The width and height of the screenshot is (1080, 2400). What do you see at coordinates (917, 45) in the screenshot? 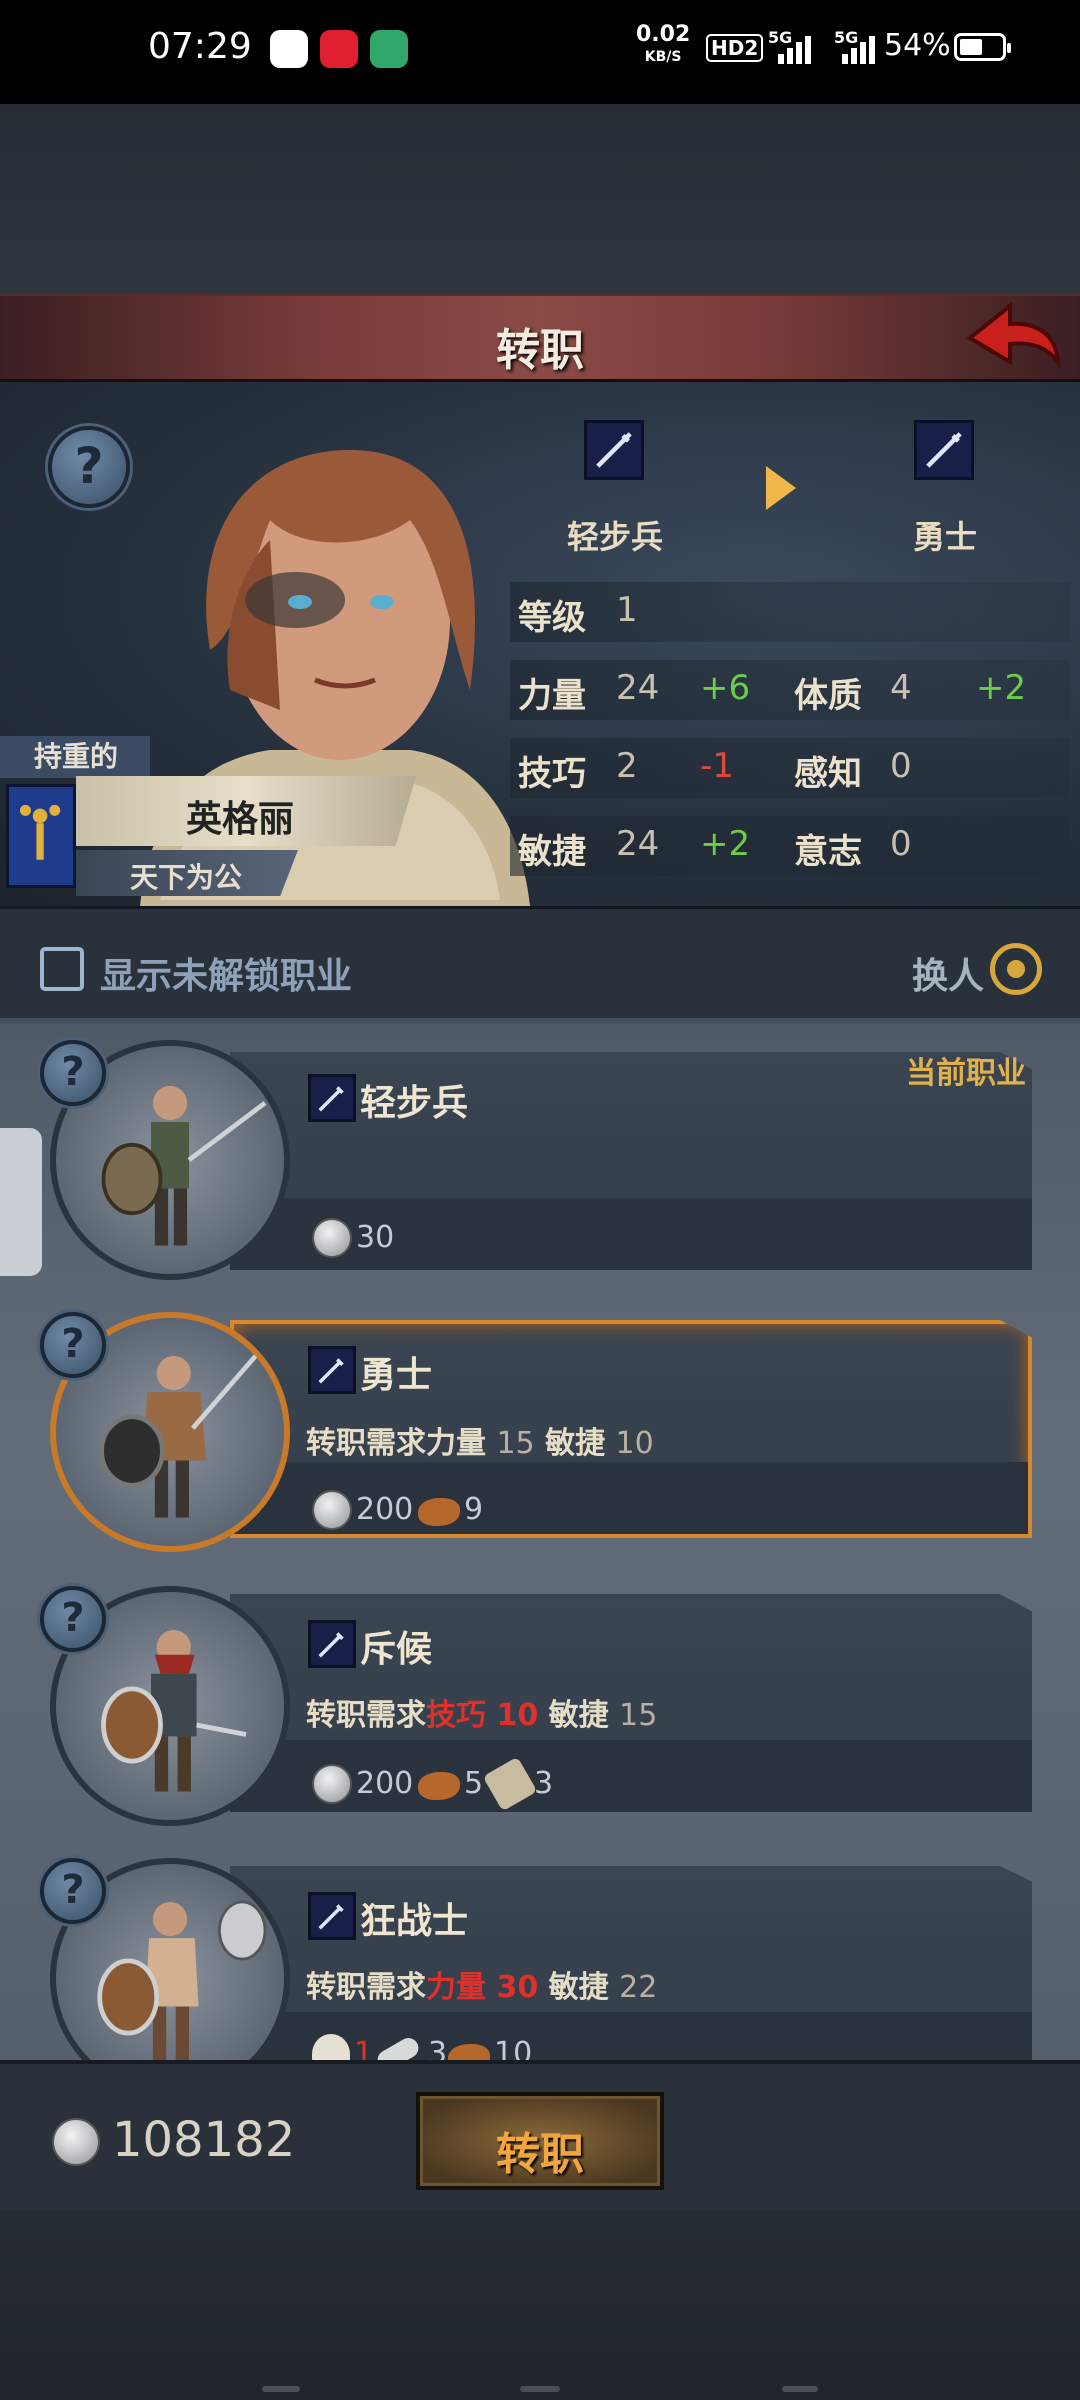
I see `battery-percent: 54%` at bounding box center [917, 45].